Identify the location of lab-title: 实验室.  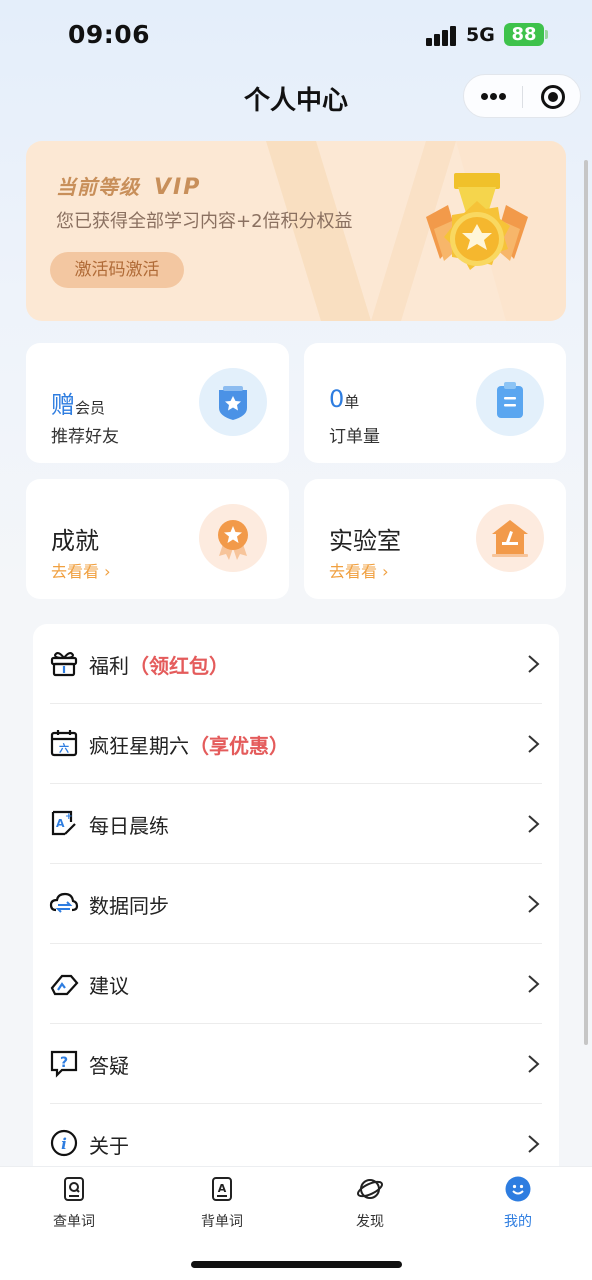
(365, 541).